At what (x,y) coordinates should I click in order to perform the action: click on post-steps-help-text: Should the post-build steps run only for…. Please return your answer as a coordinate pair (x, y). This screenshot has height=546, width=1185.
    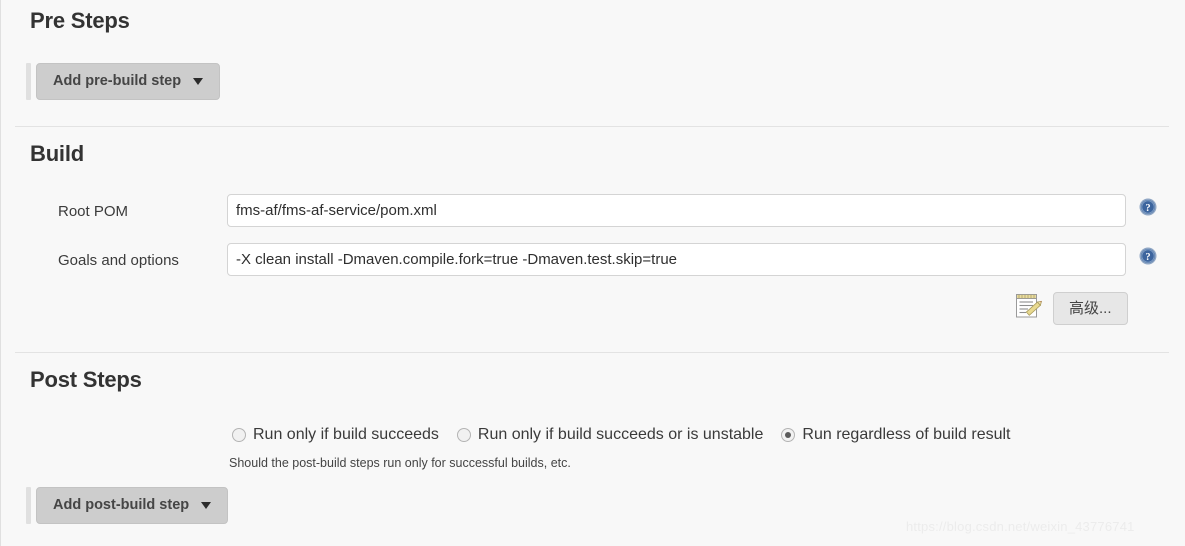
    Looking at the image, I should click on (400, 463).